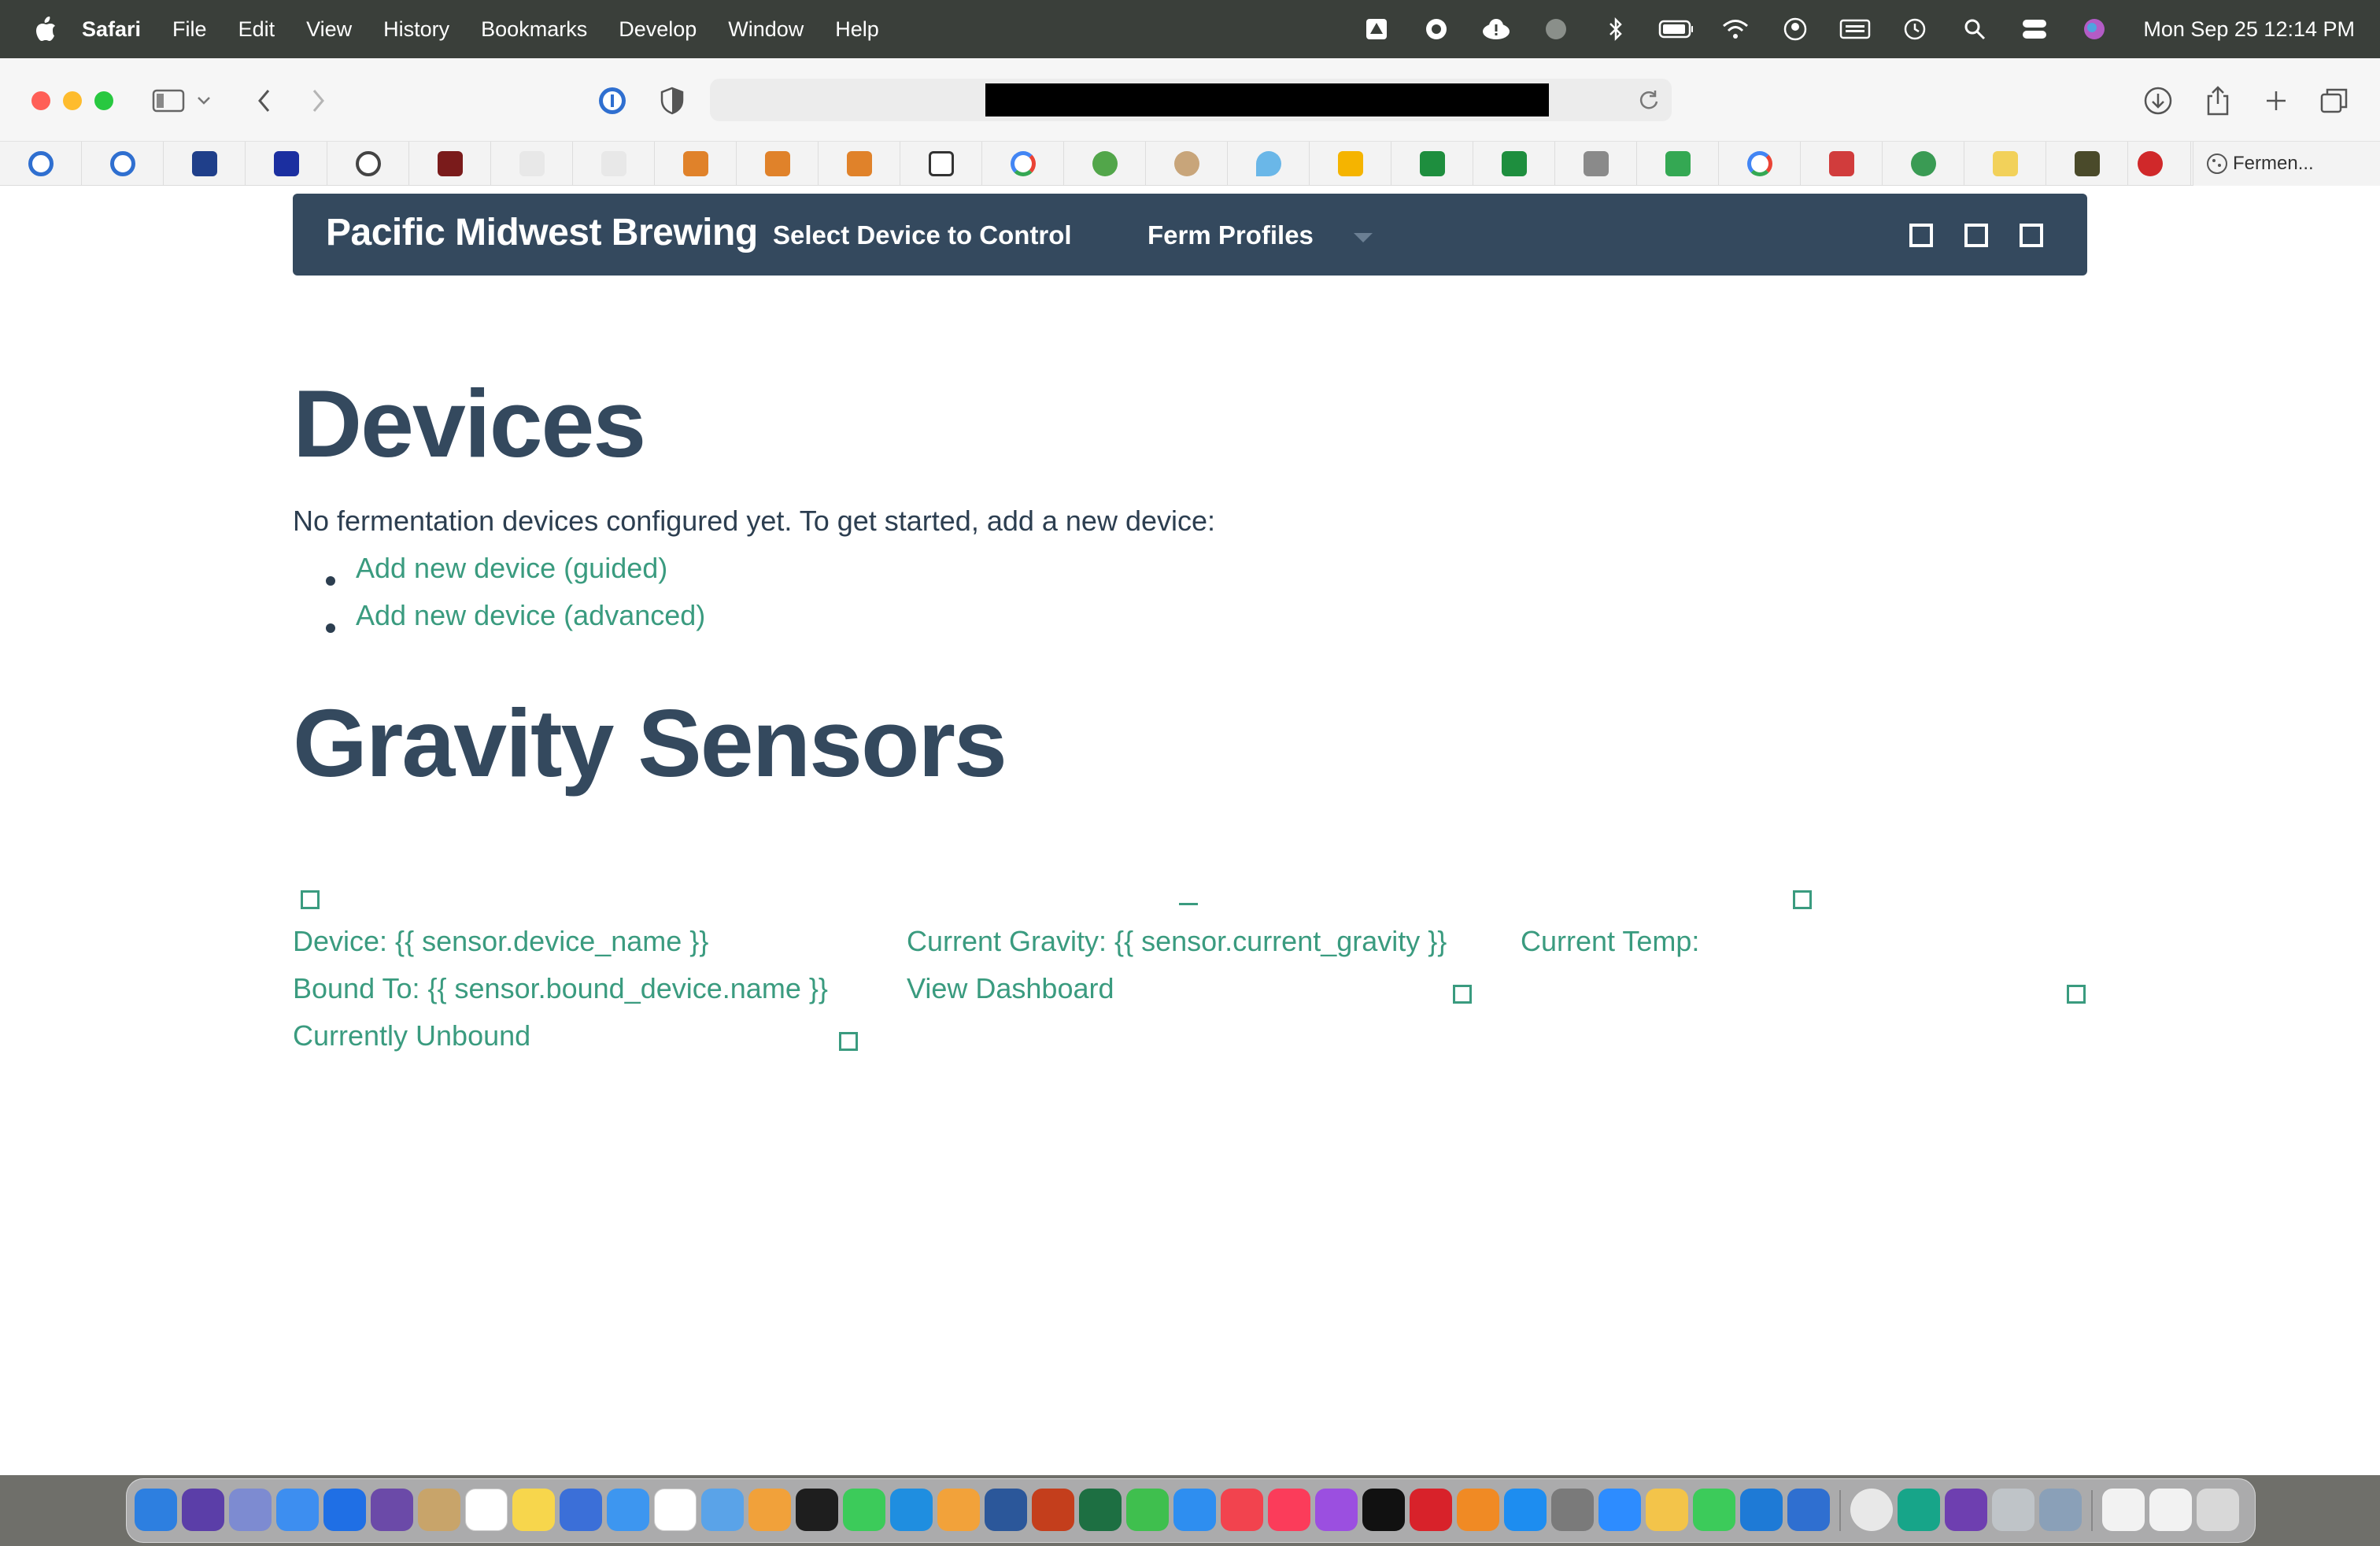 The image size is (2380, 1546). What do you see at coordinates (1761, 1510) in the screenshot?
I see `vscode-icon` at bounding box center [1761, 1510].